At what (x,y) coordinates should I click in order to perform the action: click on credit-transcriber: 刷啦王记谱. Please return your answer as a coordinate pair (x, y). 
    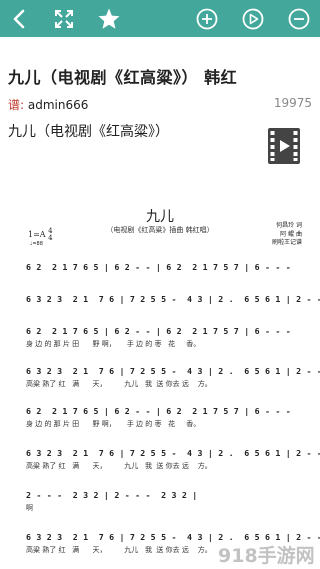
    Looking at the image, I should click on (286, 242).